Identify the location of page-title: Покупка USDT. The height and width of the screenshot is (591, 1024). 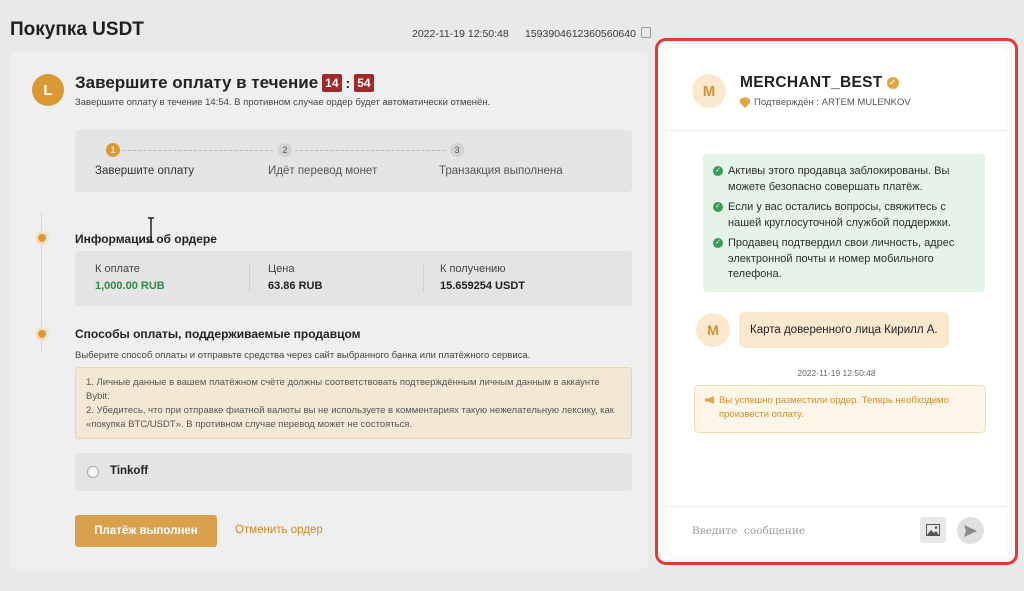
(77, 29).